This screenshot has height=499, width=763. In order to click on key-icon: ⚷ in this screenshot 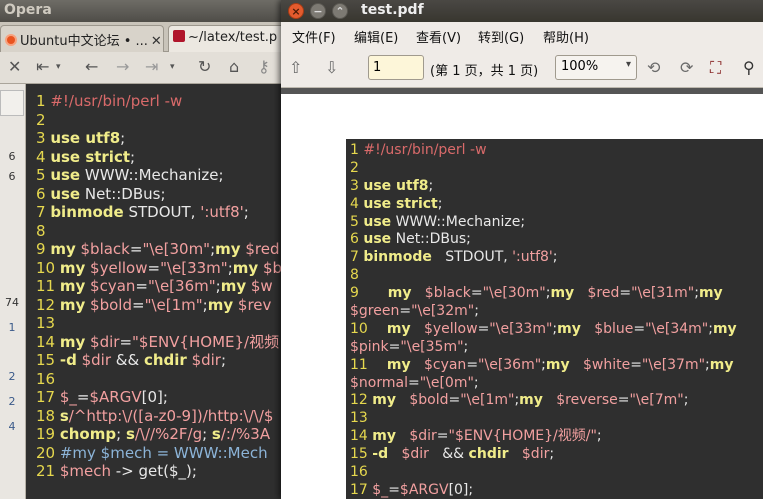, I will do `click(264, 66)`.